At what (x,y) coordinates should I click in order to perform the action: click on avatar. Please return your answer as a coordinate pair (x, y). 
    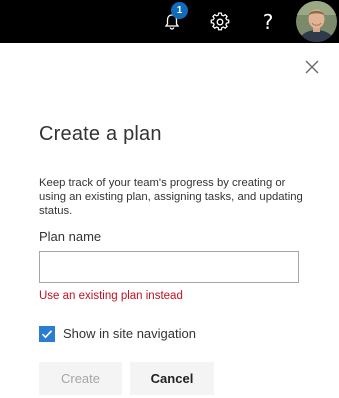
    Looking at the image, I should click on (316, 21).